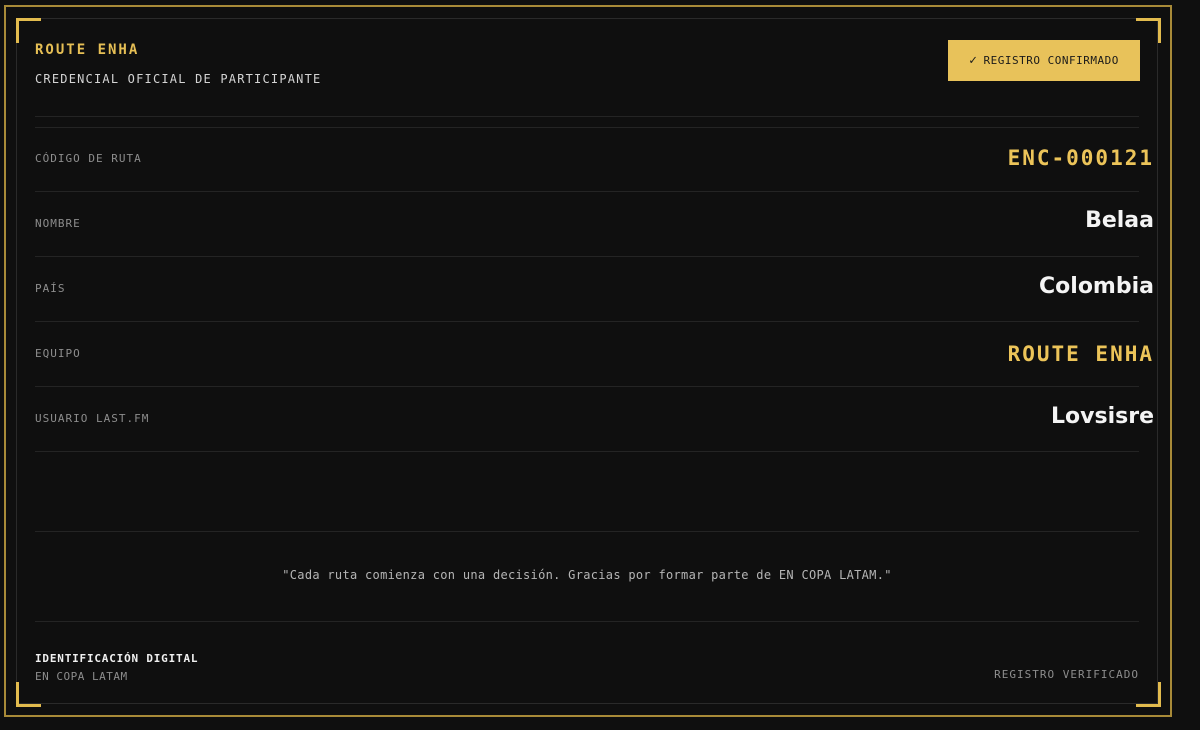  I want to click on country-value: Colombia, so click(1096, 286).